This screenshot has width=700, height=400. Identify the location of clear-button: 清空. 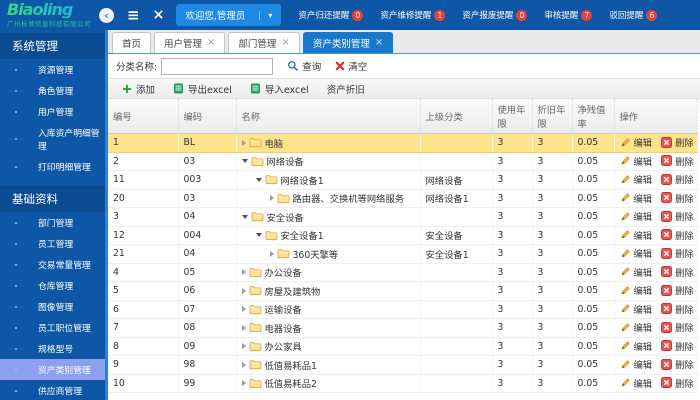
(351, 66).